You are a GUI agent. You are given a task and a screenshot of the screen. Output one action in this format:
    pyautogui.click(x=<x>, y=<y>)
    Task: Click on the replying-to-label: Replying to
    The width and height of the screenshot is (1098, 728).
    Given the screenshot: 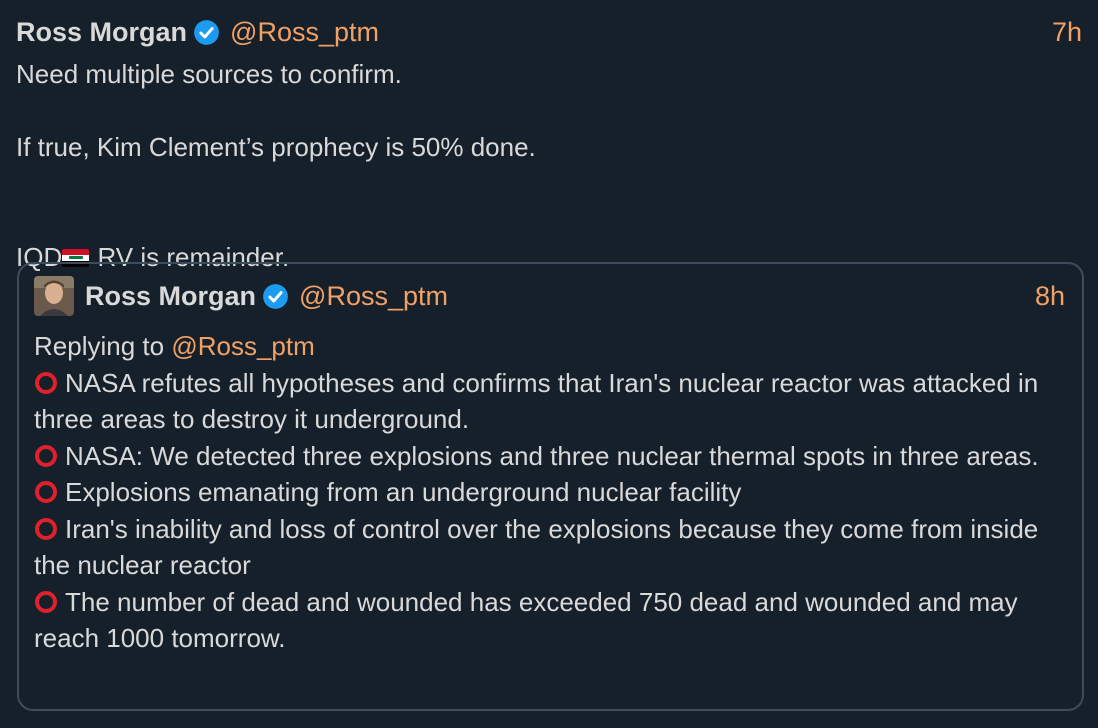 What is the action you would take?
    pyautogui.click(x=103, y=346)
    